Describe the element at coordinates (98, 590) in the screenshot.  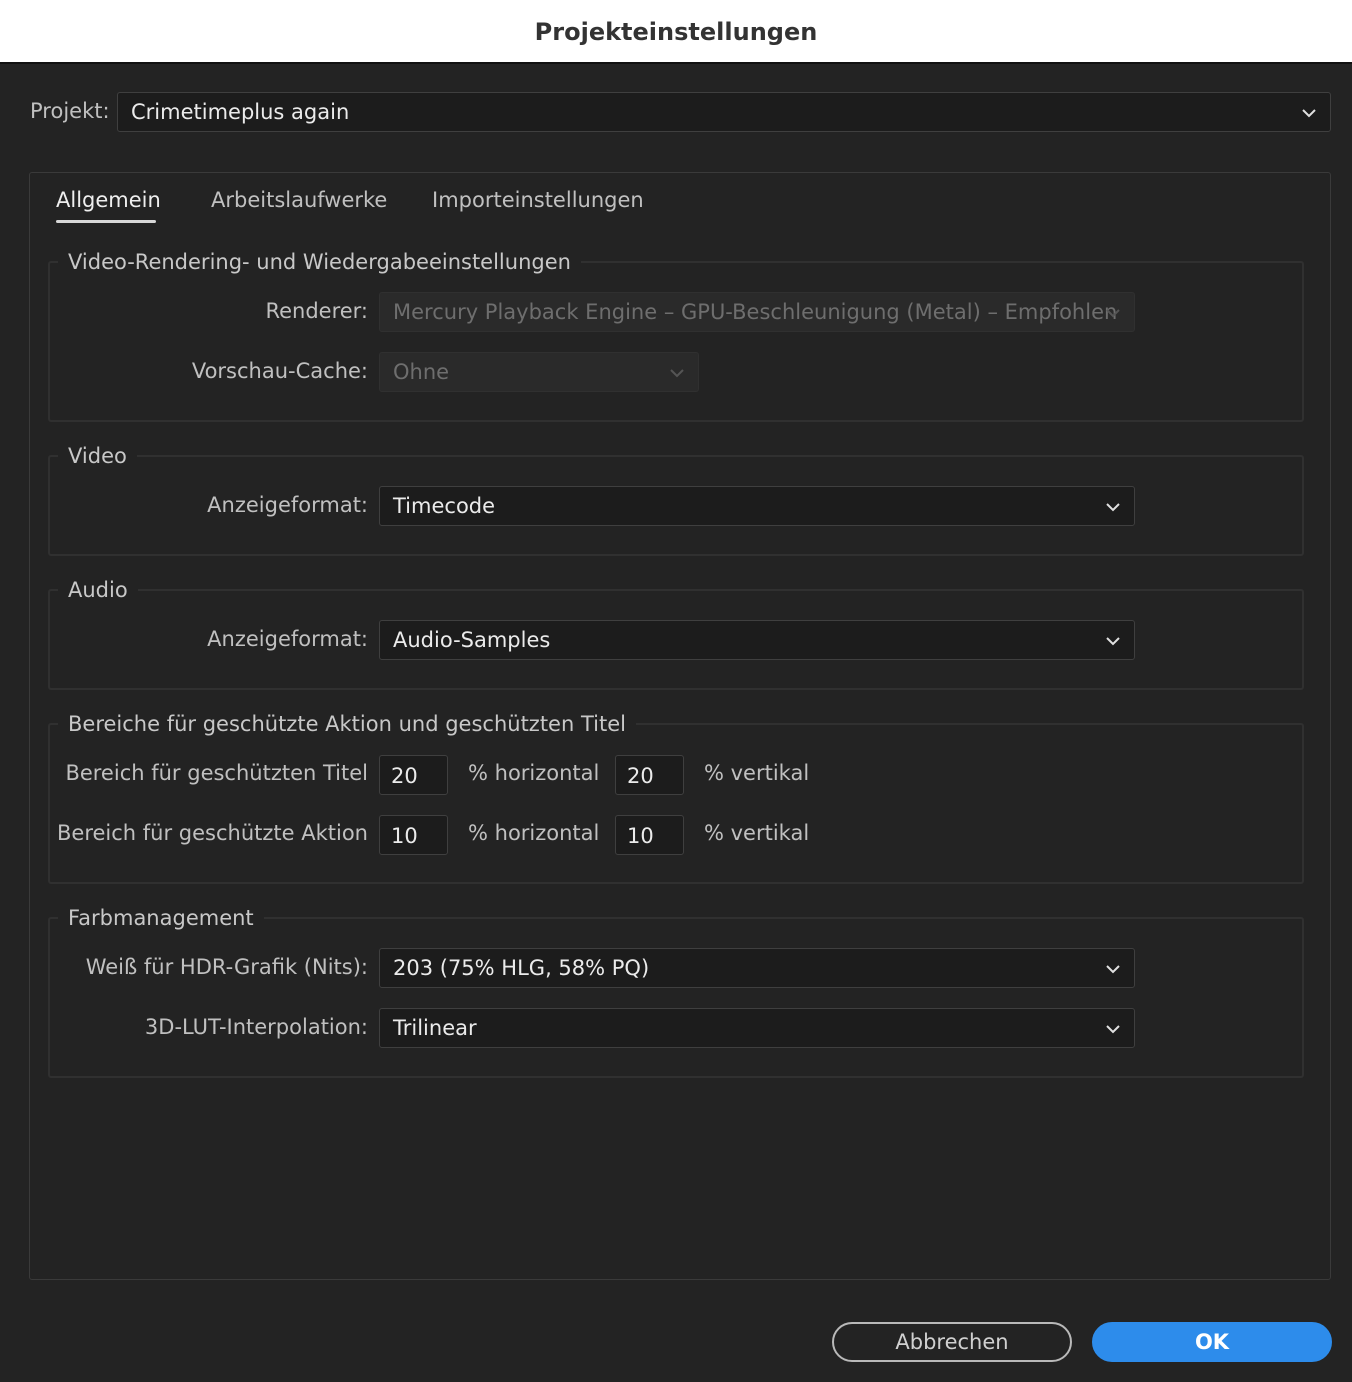
I see `audio-legend: Audio` at that location.